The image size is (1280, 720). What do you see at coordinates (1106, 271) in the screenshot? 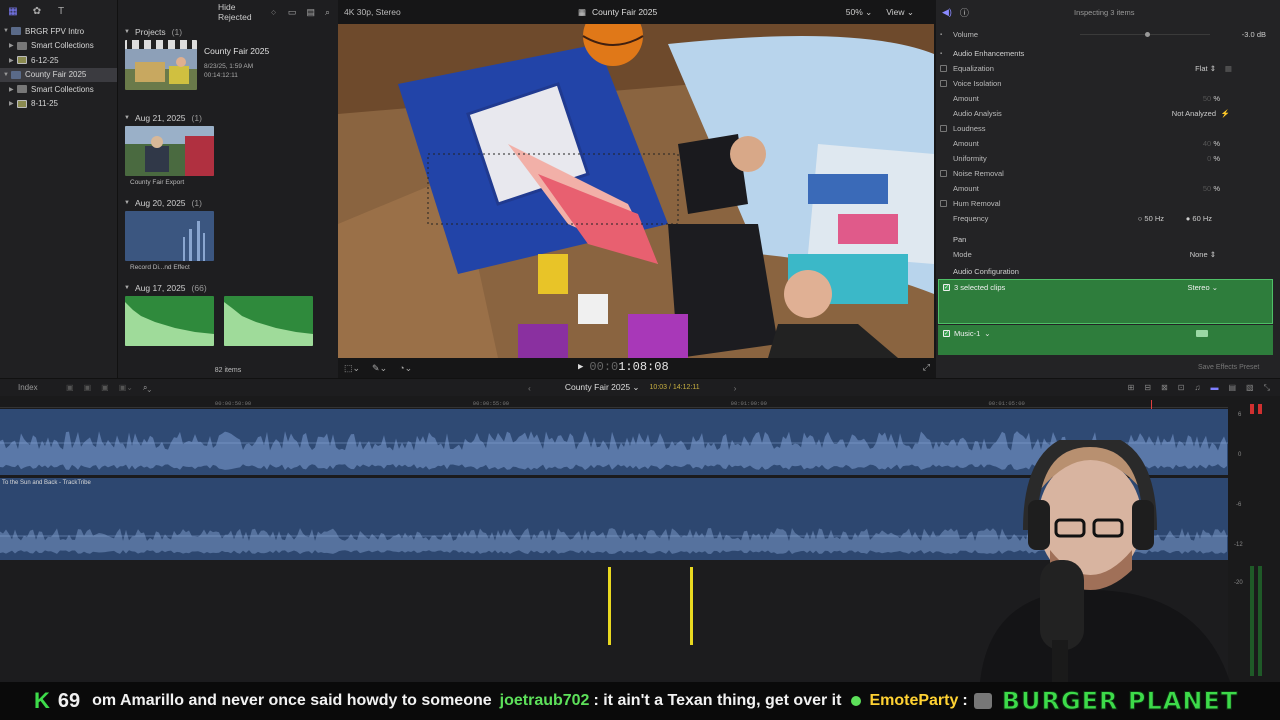
I see `audio-config-header: Audio Configuration` at bounding box center [1106, 271].